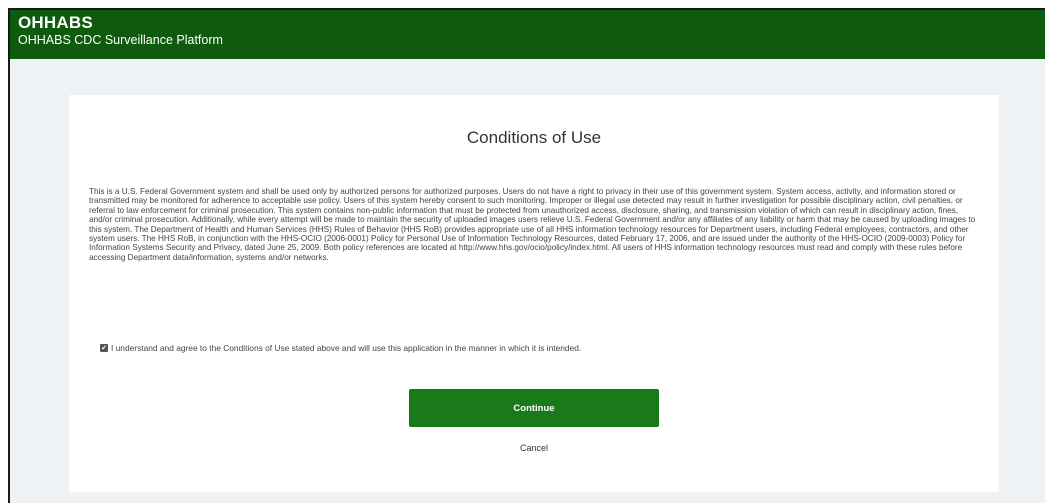  Describe the element at coordinates (534, 408) in the screenshot. I see `continue-button: Continue` at that location.